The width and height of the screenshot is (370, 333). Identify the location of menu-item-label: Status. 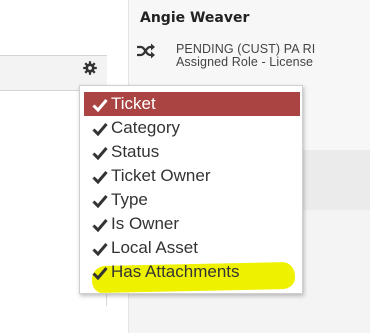
(135, 151).